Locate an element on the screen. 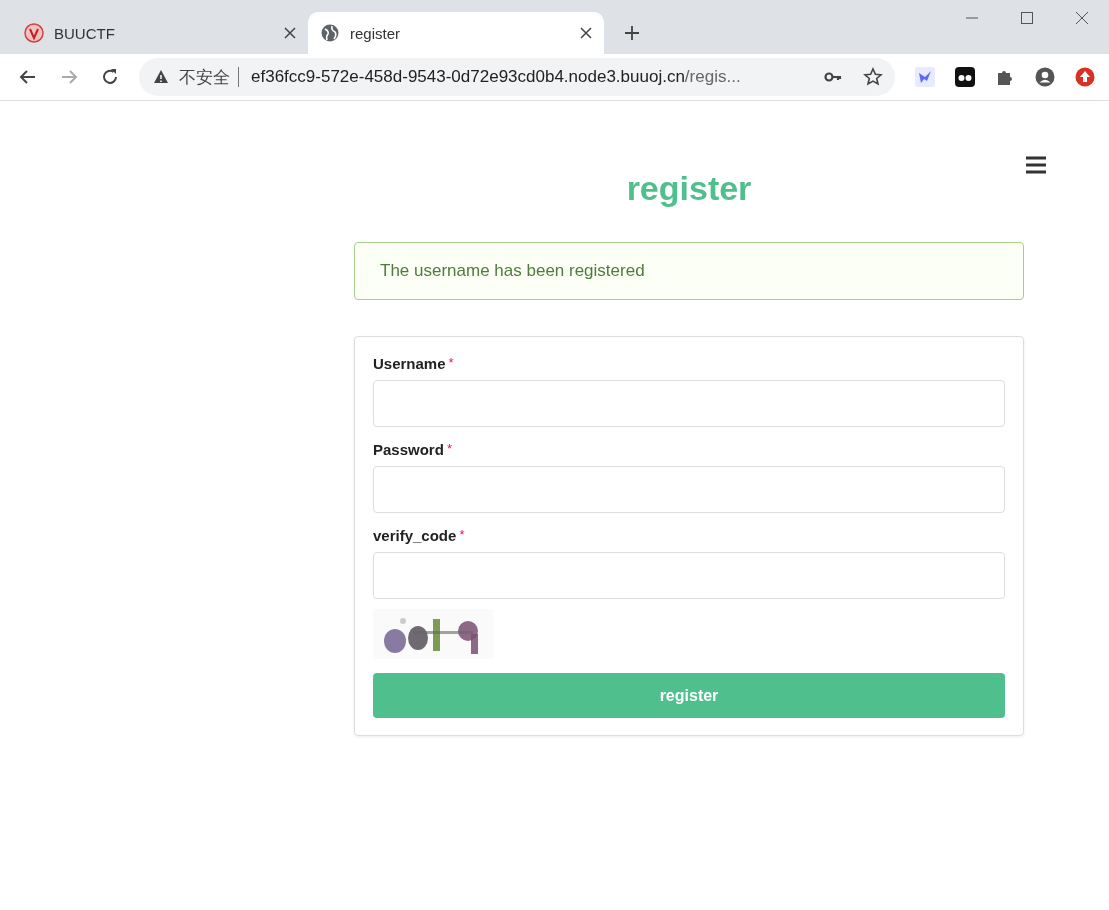  url-host: ef36fcc9-572e-458d-9543-0d72e93cd0b4.node3.buuoj.cn is located at coordinates (468, 77).